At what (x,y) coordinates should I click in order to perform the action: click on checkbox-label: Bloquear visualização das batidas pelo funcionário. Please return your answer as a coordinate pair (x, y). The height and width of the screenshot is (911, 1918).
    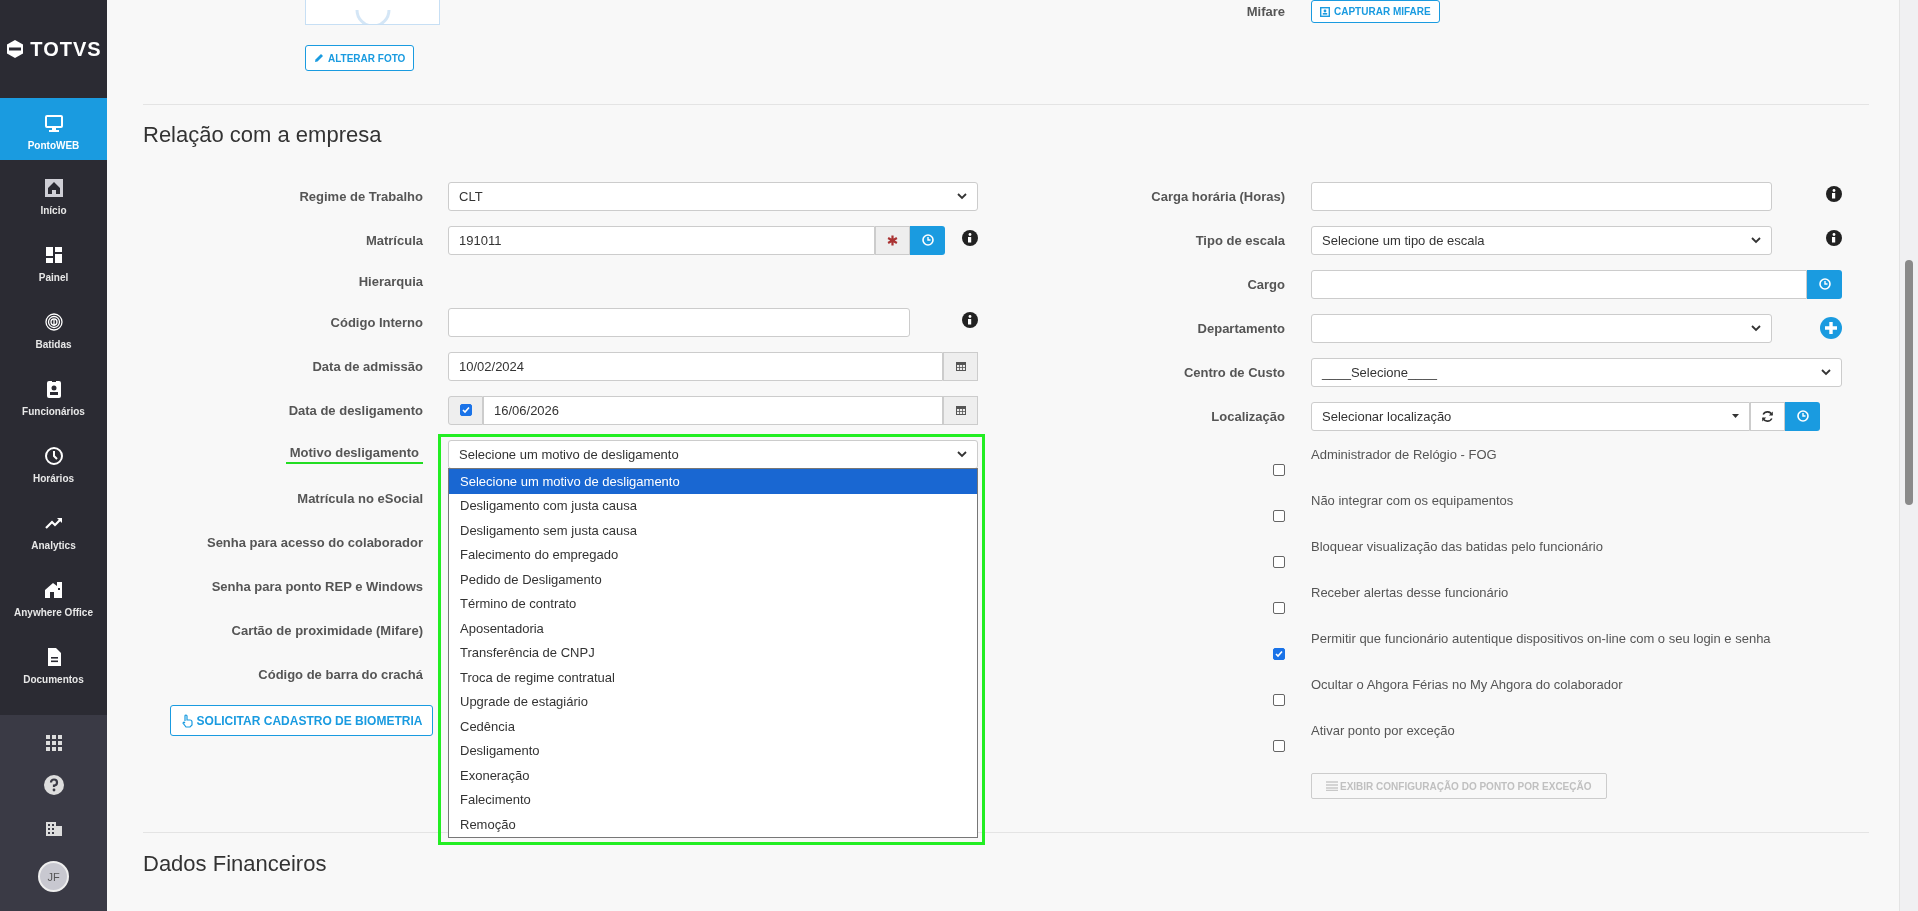
    Looking at the image, I should click on (1457, 547).